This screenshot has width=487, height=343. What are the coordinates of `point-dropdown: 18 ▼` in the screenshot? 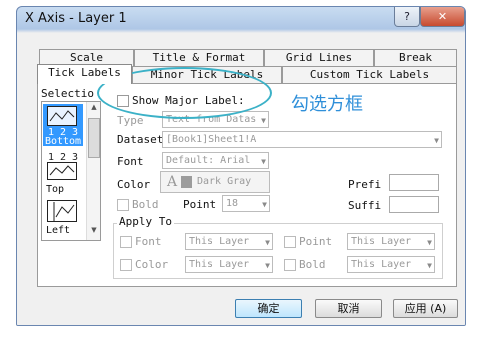 It's located at (246, 203).